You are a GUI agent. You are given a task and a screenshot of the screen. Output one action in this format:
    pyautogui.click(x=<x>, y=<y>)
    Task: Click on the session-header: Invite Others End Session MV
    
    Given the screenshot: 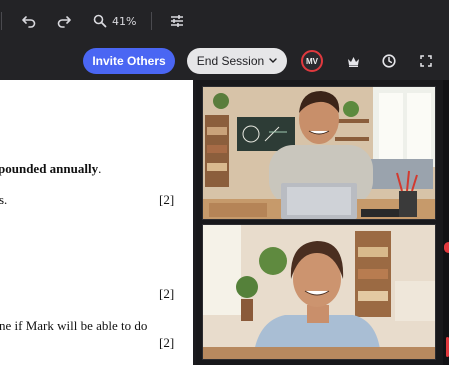 What is the action you would take?
    pyautogui.click(x=224, y=61)
    